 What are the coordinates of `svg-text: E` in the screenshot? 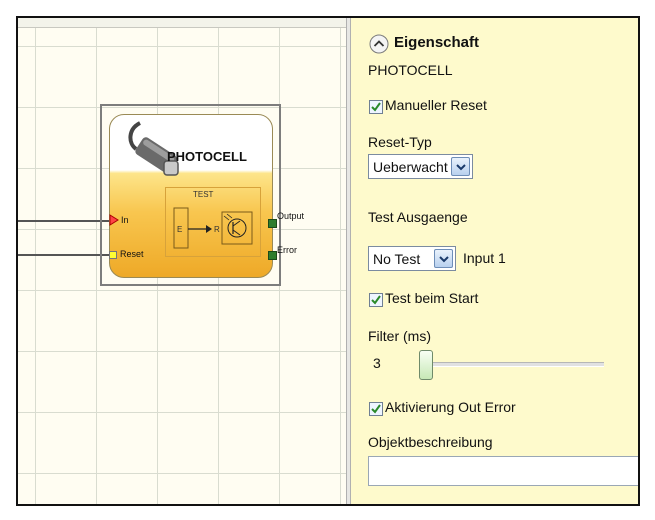 It's located at (179, 229).